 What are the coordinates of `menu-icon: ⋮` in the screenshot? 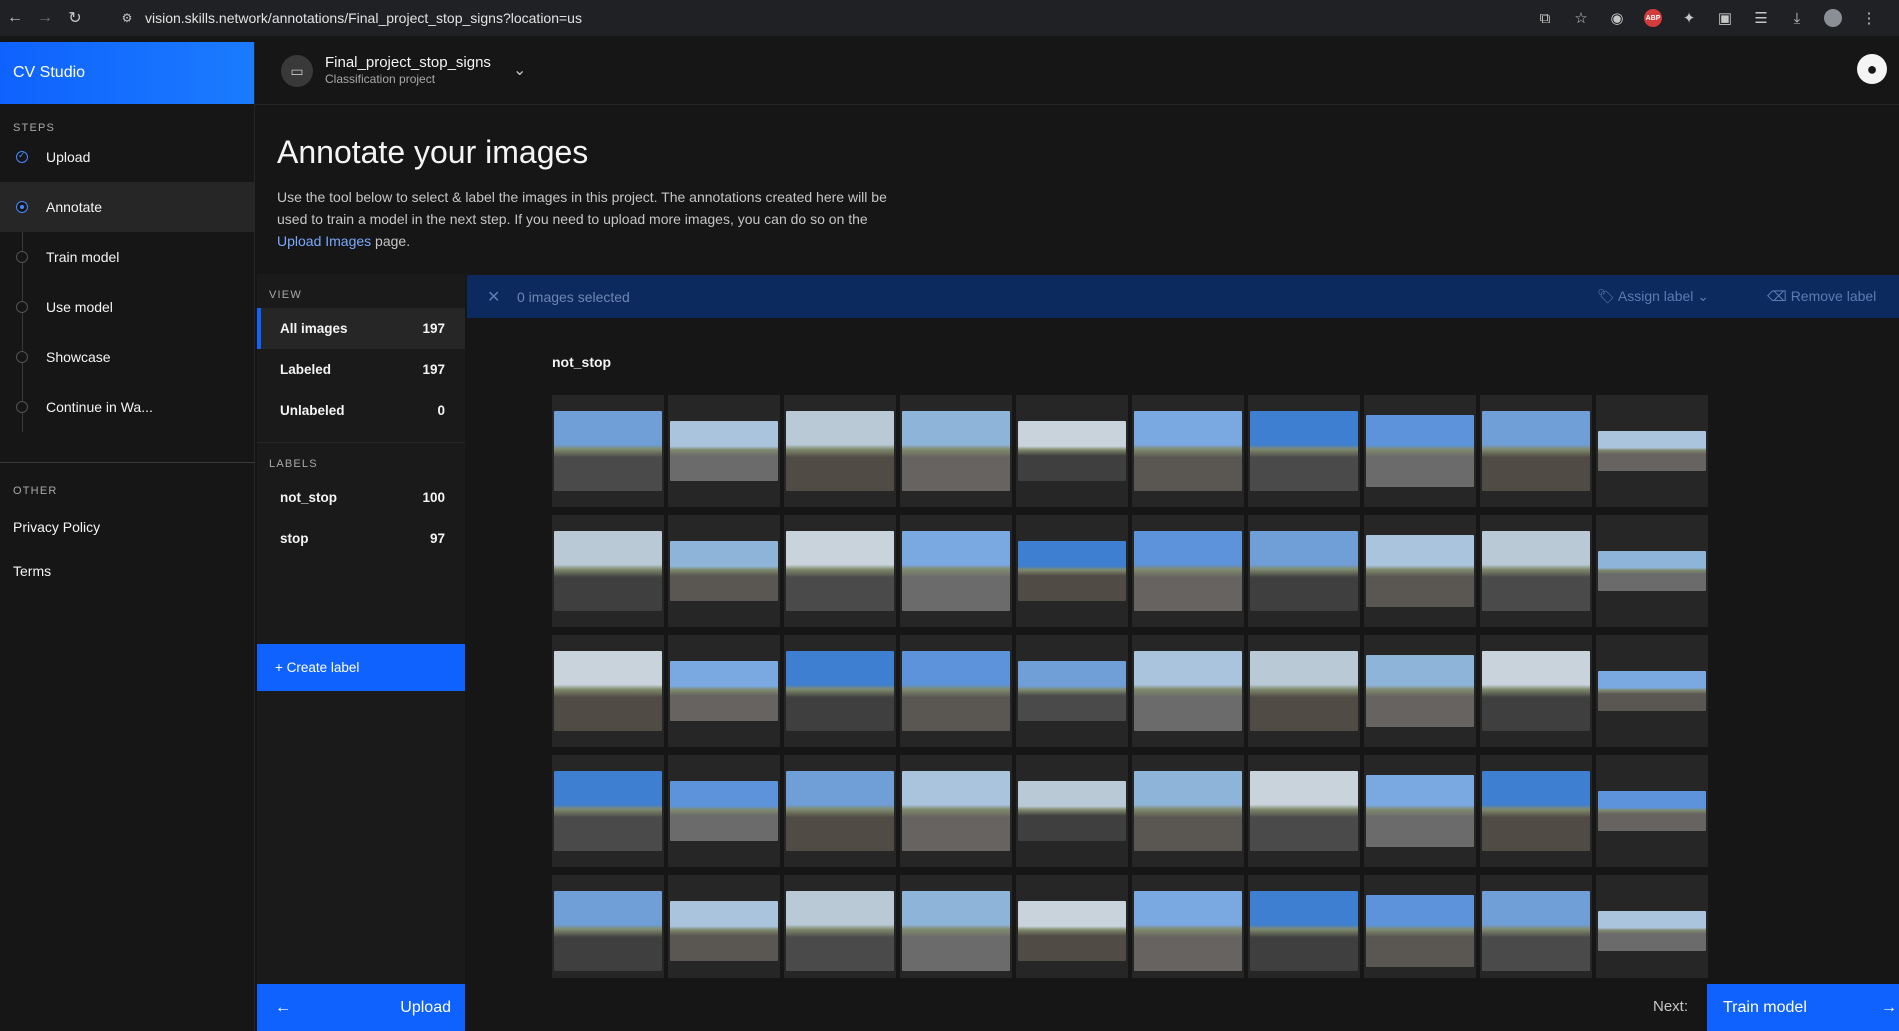 It's located at (1869, 18).